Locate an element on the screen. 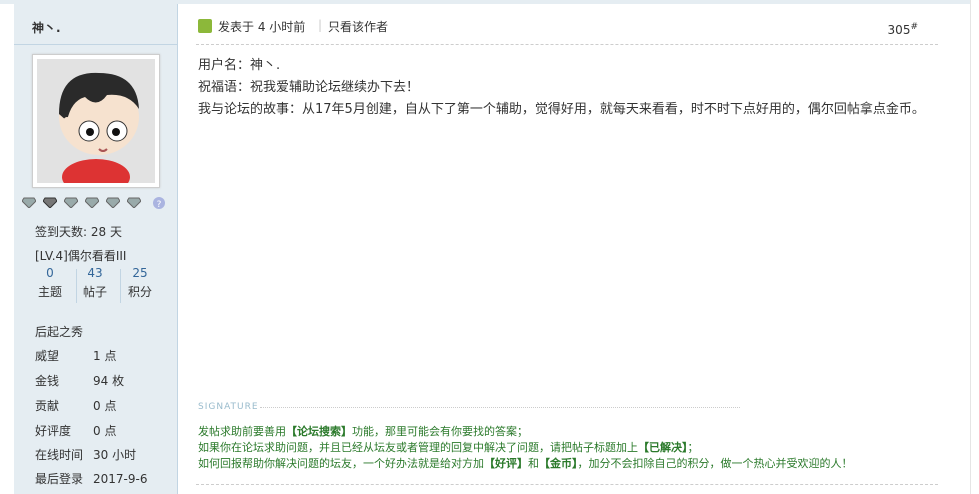  scroll-edge is located at coordinates (974, 247).